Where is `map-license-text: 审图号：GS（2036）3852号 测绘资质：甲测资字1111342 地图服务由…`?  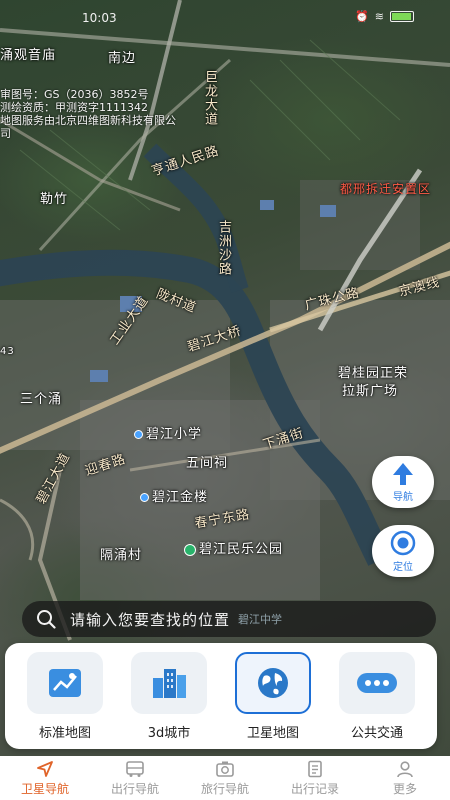 map-license-text: 审图号：GS（2036）3852号 测绘资质：甲测资字1111342 地图服务由… is located at coordinates (115, 114).